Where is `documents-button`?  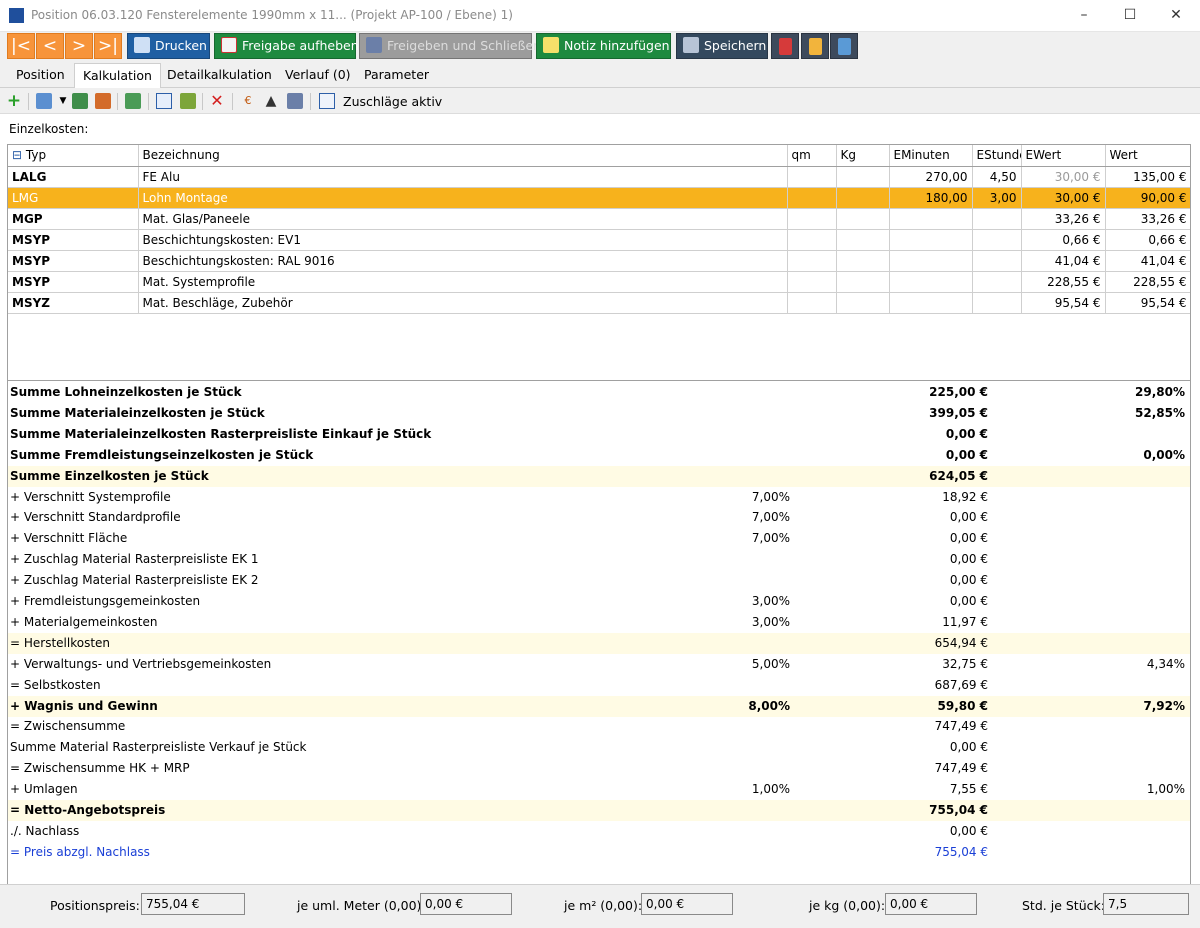
documents-button is located at coordinates (815, 46).